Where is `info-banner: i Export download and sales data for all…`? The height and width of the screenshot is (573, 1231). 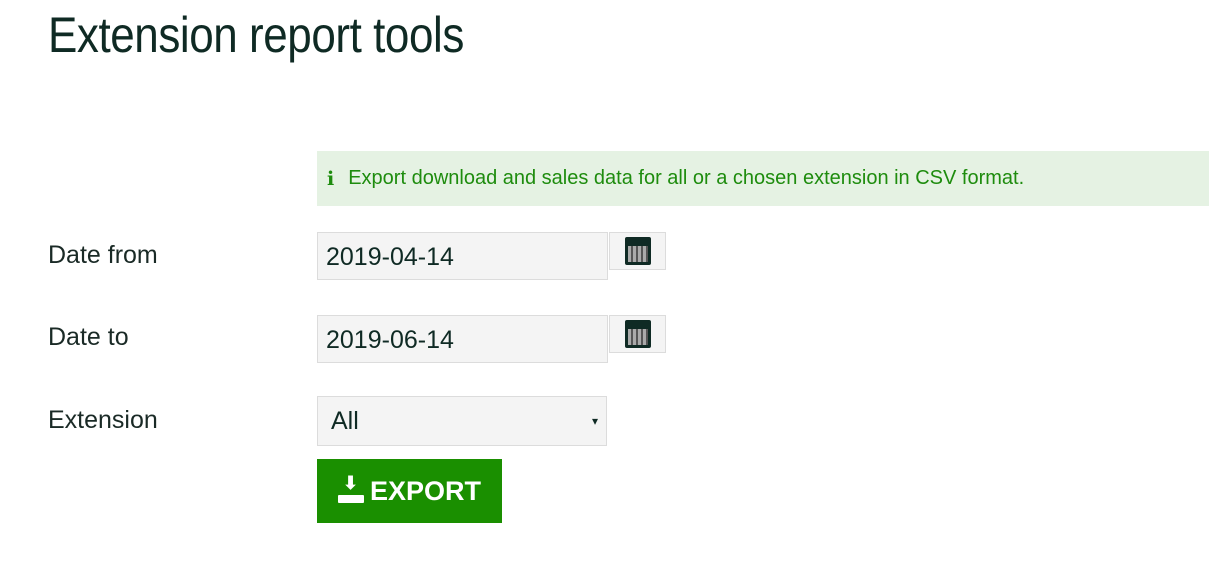 info-banner: i Export download and sales data for all… is located at coordinates (763, 178).